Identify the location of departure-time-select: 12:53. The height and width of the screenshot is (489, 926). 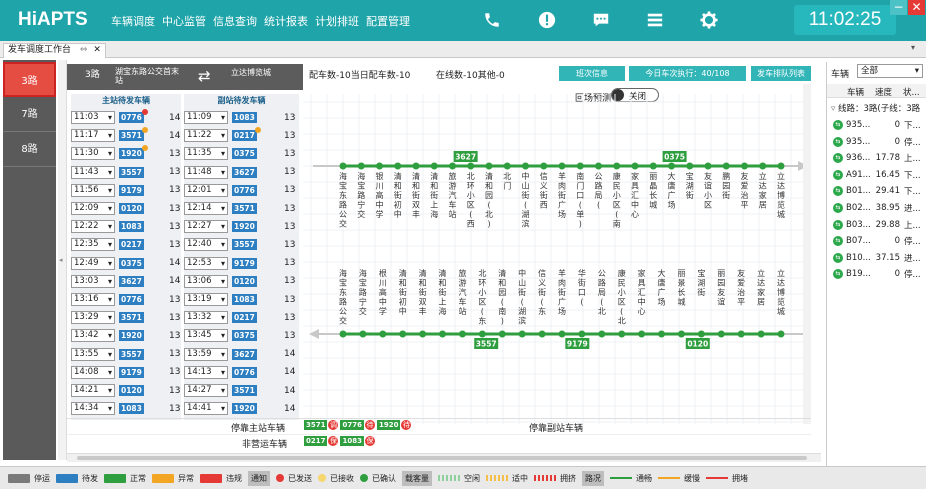
(206, 263).